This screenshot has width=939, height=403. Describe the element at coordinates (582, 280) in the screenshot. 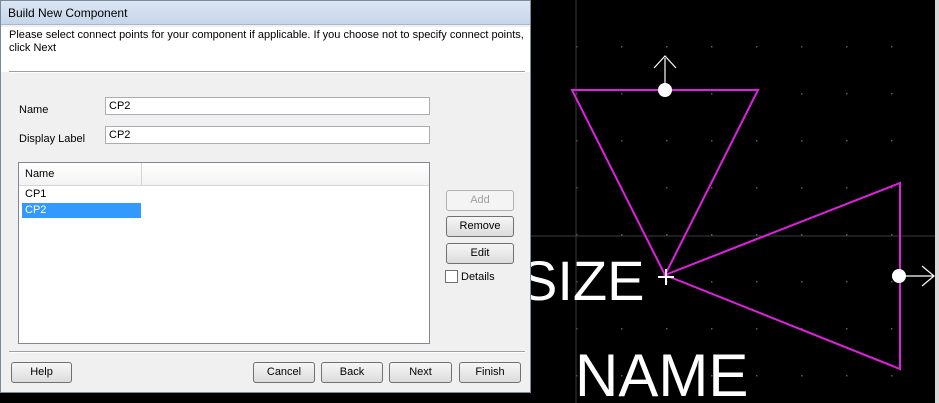

I see `size-attribute-text: SIZE` at that location.